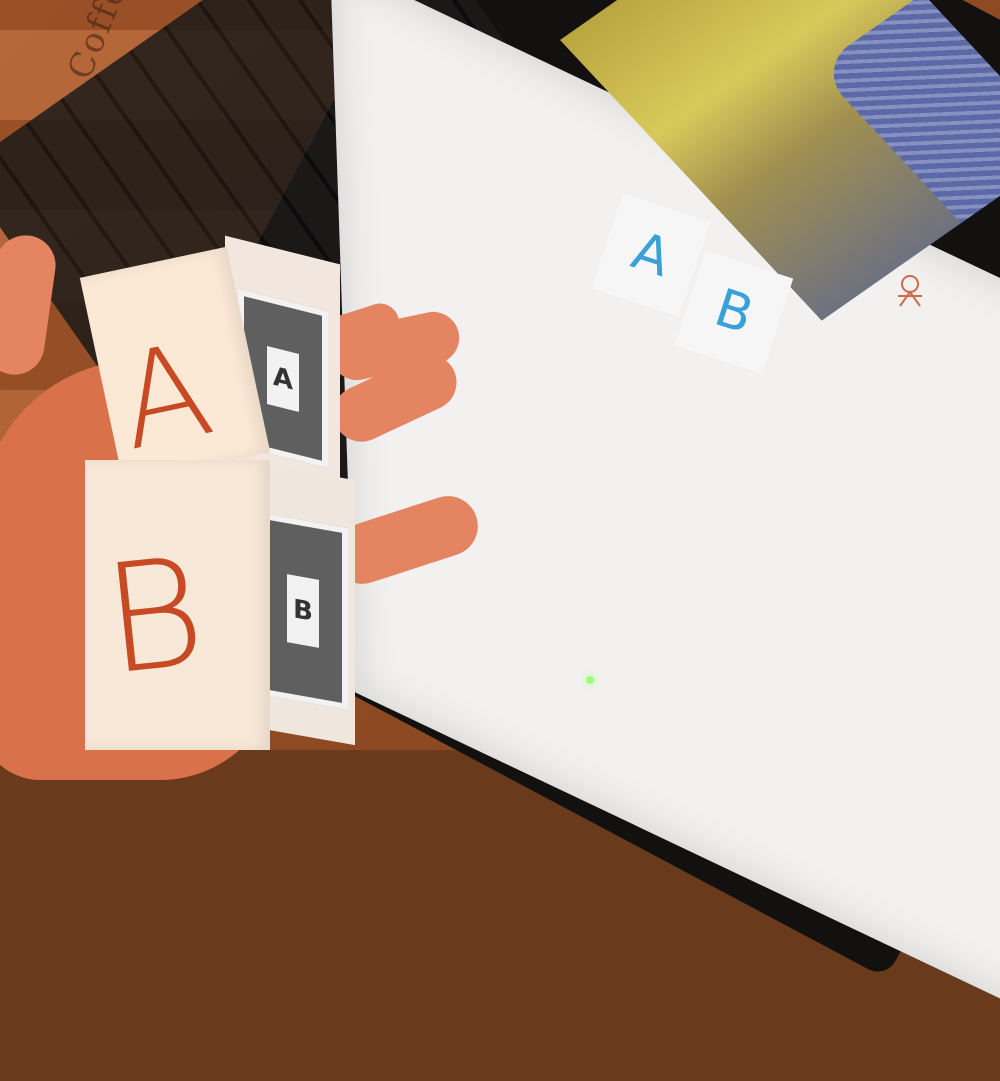 This screenshot has width=1000, height=1081. Describe the element at coordinates (734, 312) in the screenshot. I see `screen-card-letter: B` at that location.